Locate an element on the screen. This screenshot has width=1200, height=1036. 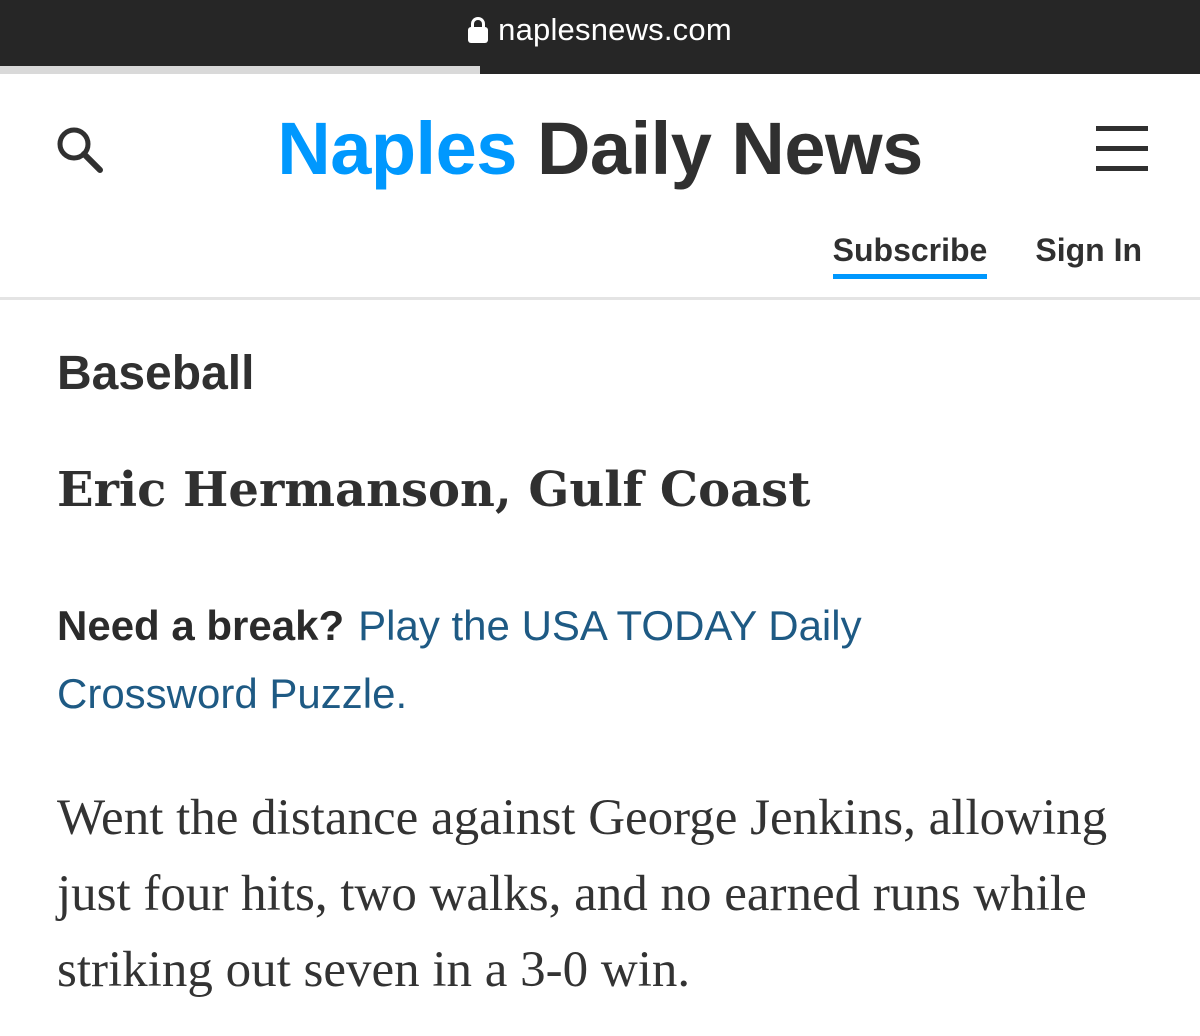
page-load-progress-fill is located at coordinates (240, 70).